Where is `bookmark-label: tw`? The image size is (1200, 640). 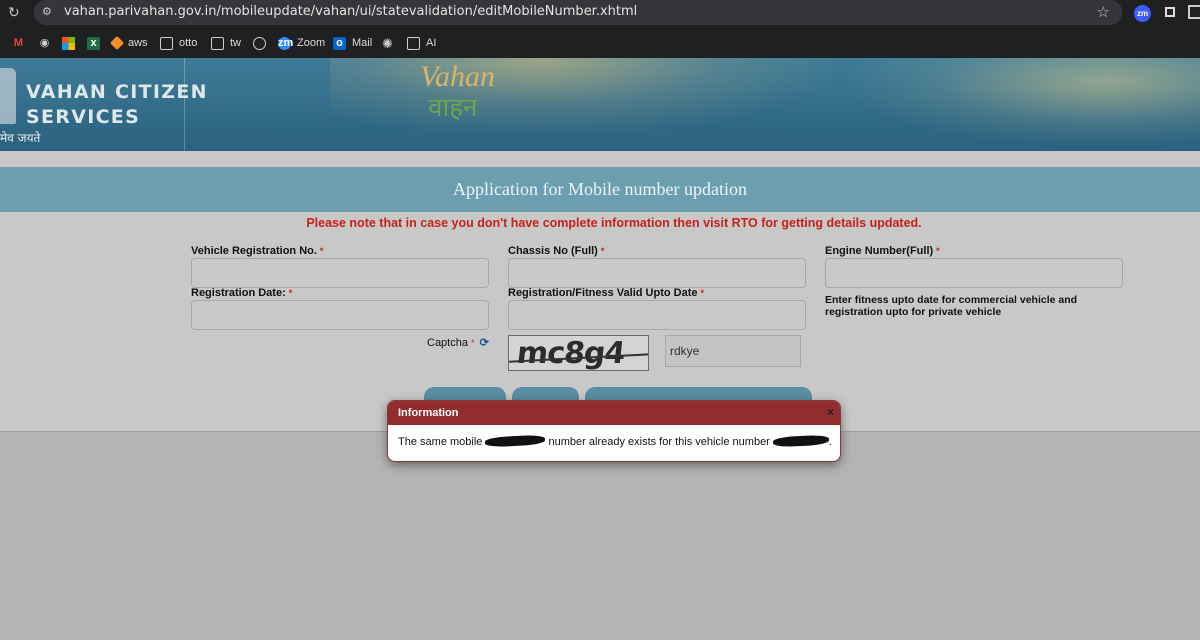 bookmark-label: tw is located at coordinates (235, 43).